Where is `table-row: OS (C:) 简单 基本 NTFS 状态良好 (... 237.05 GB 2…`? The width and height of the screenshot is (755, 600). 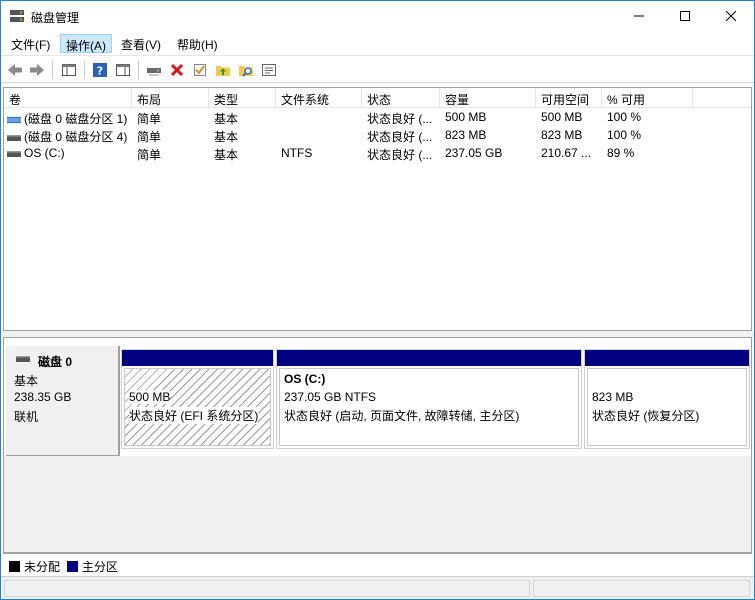
table-row: OS (C:) 简单 基本 NTFS 状态良好 (... 237.05 GB 2… is located at coordinates (377, 153).